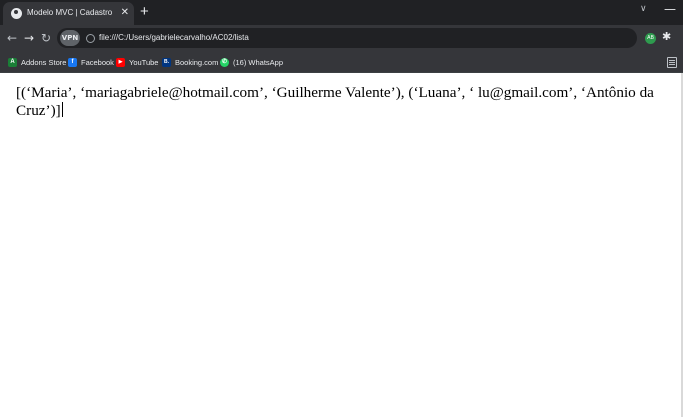 The height and width of the screenshot is (417, 683). Describe the element at coordinates (650, 38) in the screenshot. I see `extension-icon: AB` at that location.